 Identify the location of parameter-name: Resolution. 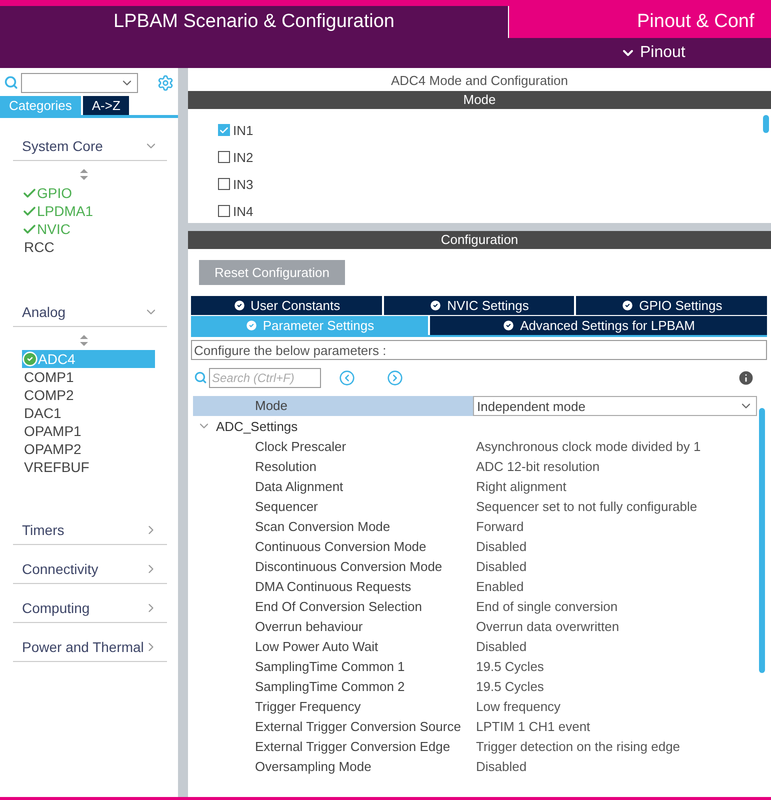
(286, 466).